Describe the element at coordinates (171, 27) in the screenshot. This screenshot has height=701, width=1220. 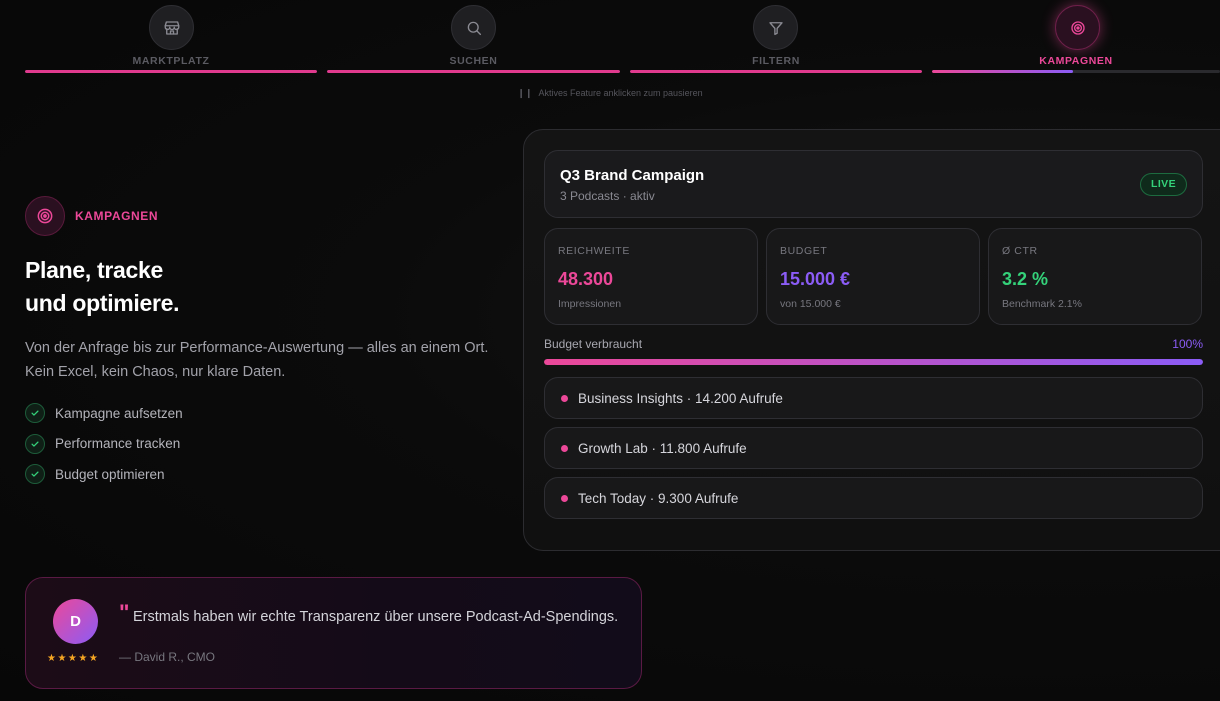
I see `store-icon` at that location.